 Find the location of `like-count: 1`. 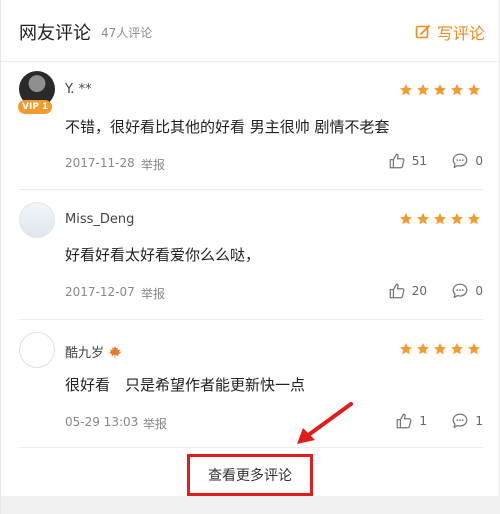

like-count: 1 is located at coordinates (423, 421).